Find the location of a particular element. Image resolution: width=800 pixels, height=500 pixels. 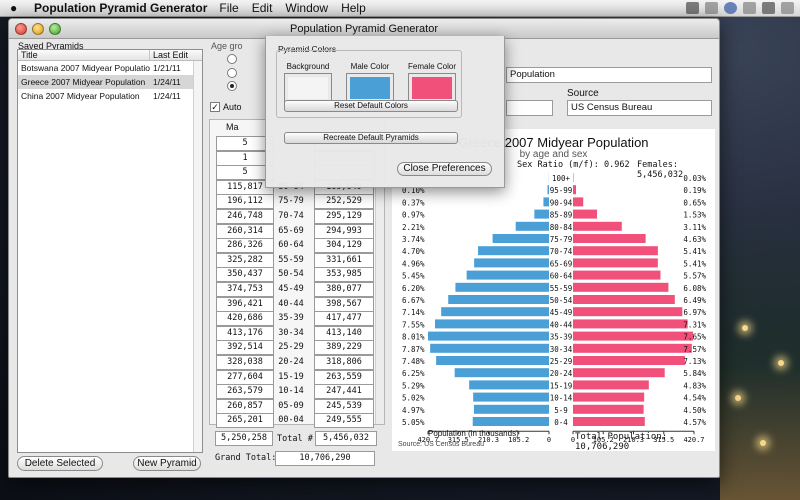

age-group-label: 20-24 is located at coordinates (561, 373).